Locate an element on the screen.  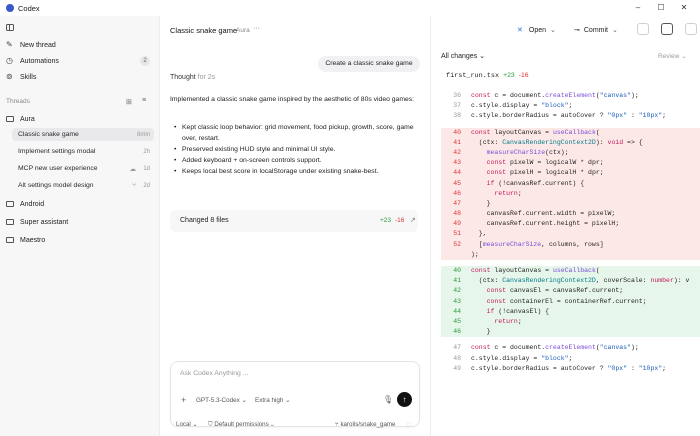
diff-line-removed: 42 measureCharSize(ctx); is located at coordinates (570, 153).